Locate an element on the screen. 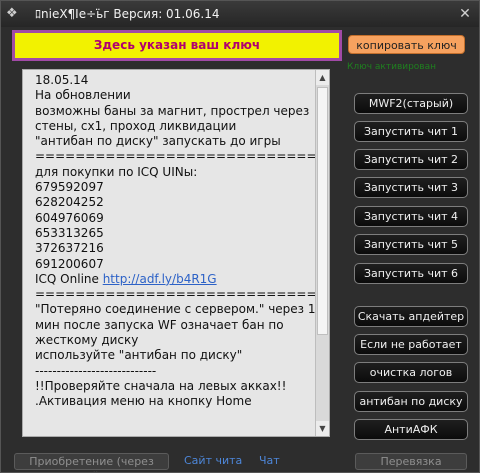 Image resolution: width=480 pixels, height=473 pixels. launch-cheat-6-button: Запустить чит 6 is located at coordinates (411, 273).